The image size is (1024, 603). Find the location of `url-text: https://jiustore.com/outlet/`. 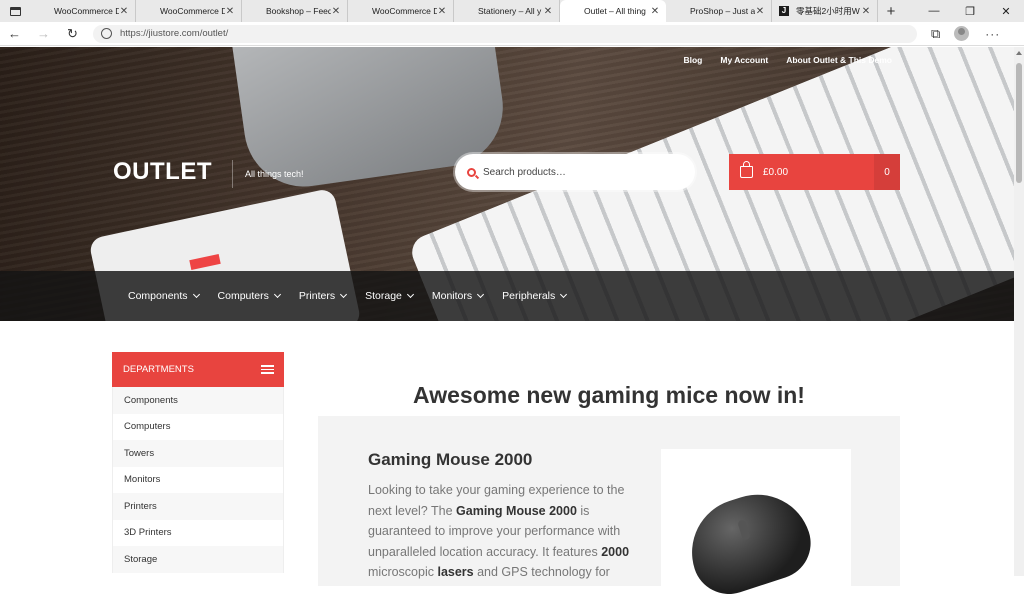

url-text: https://jiustore.com/outlet/ is located at coordinates (174, 33).